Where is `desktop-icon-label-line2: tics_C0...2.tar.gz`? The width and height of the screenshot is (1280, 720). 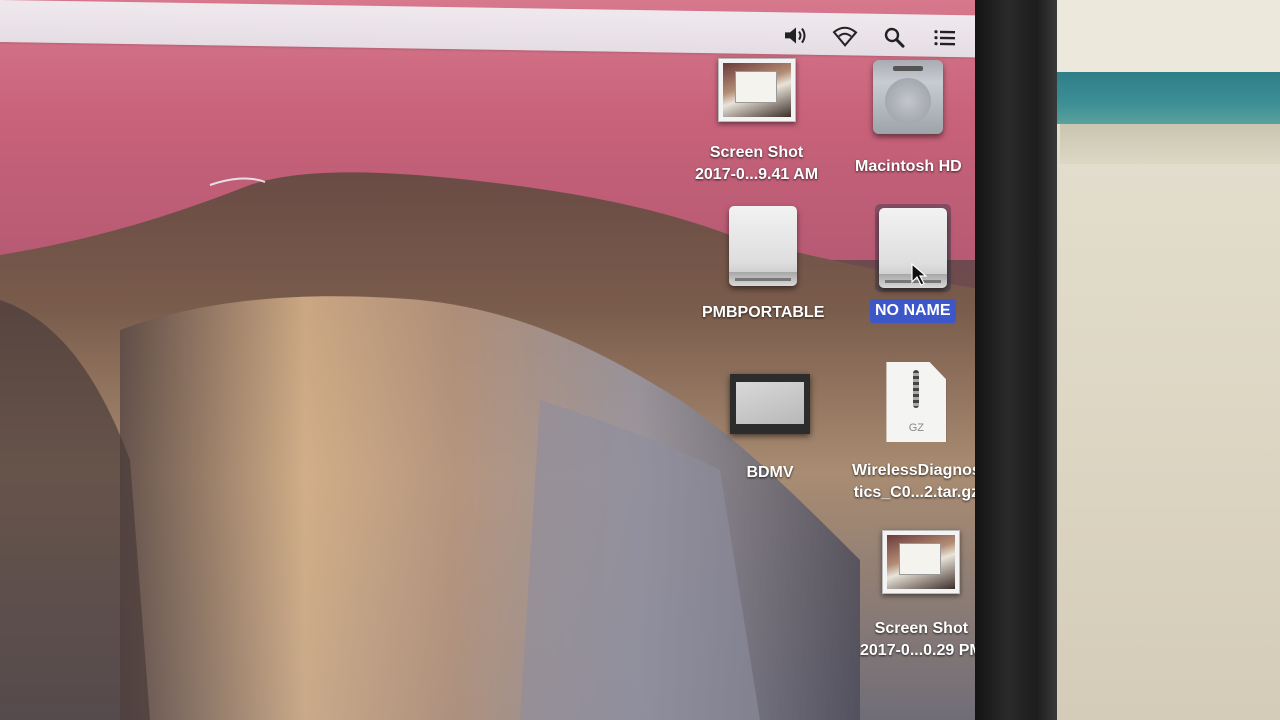
desktop-icon-label-line2: tics_C0...2.tar.gz is located at coordinates (916, 492).